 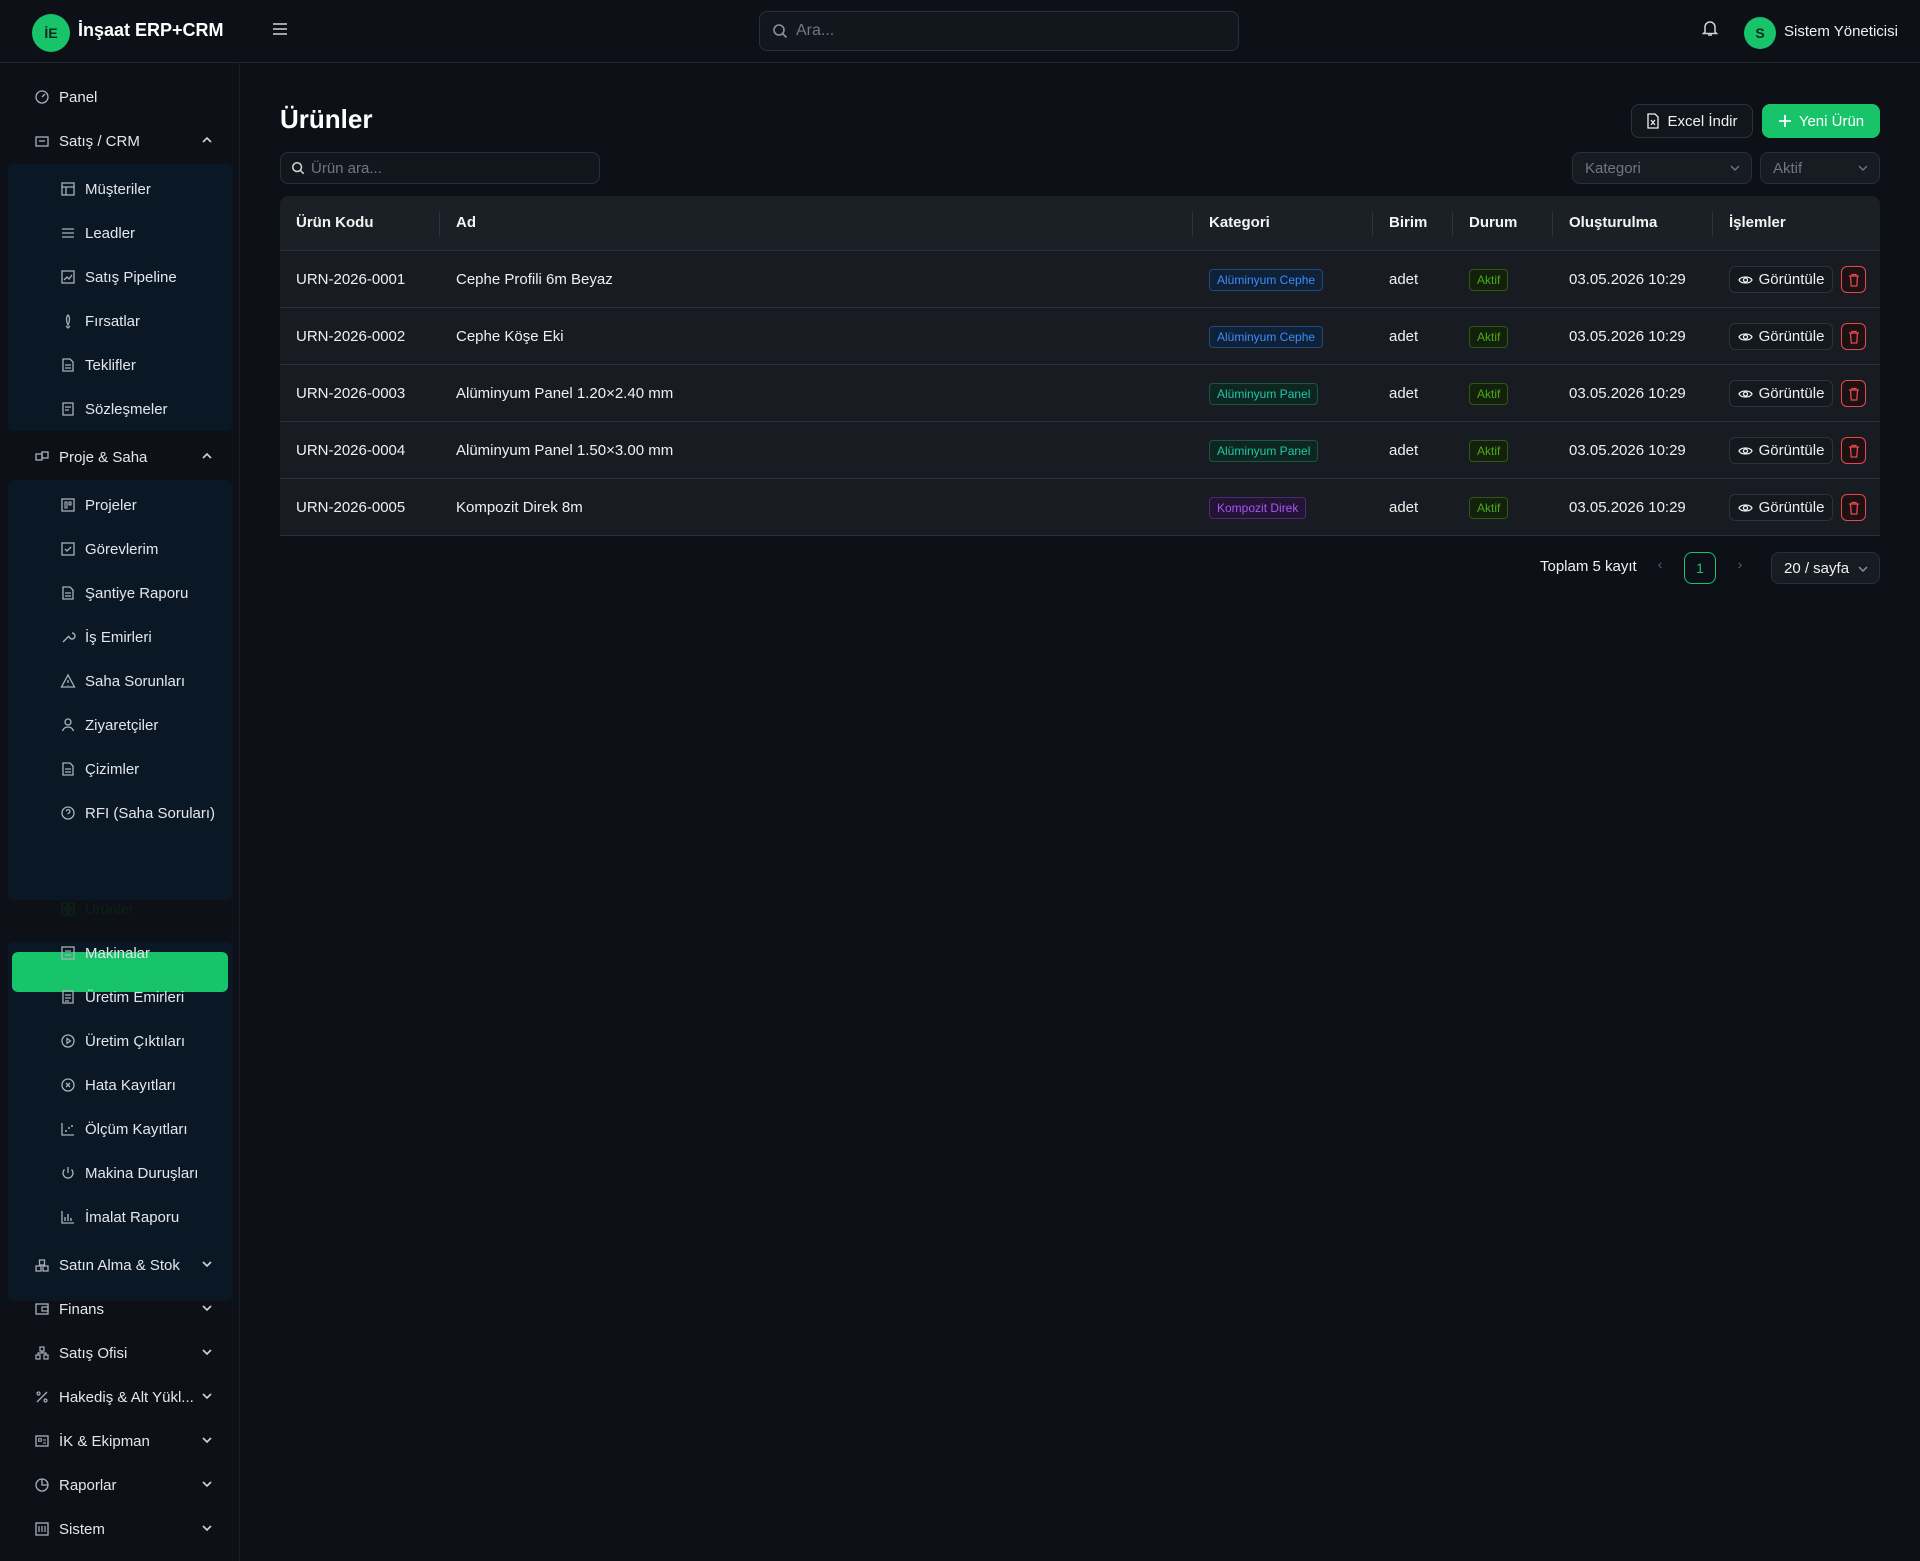 I want to click on sidebar-item-label: Satış Pipeline, so click(x=131, y=277).